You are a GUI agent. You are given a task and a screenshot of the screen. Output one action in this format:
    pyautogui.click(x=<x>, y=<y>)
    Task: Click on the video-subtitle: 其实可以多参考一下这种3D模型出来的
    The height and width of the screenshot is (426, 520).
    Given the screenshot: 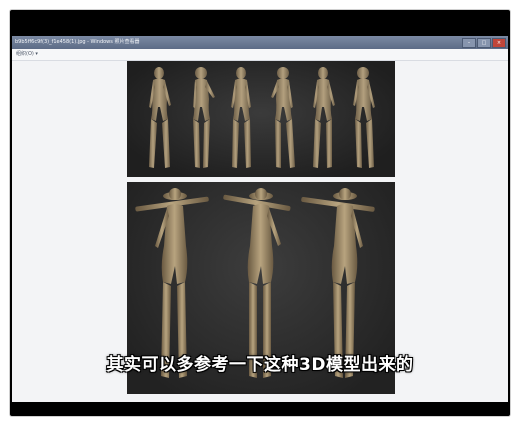 What is the action you would take?
    pyautogui.click(x=260, y=365)
    